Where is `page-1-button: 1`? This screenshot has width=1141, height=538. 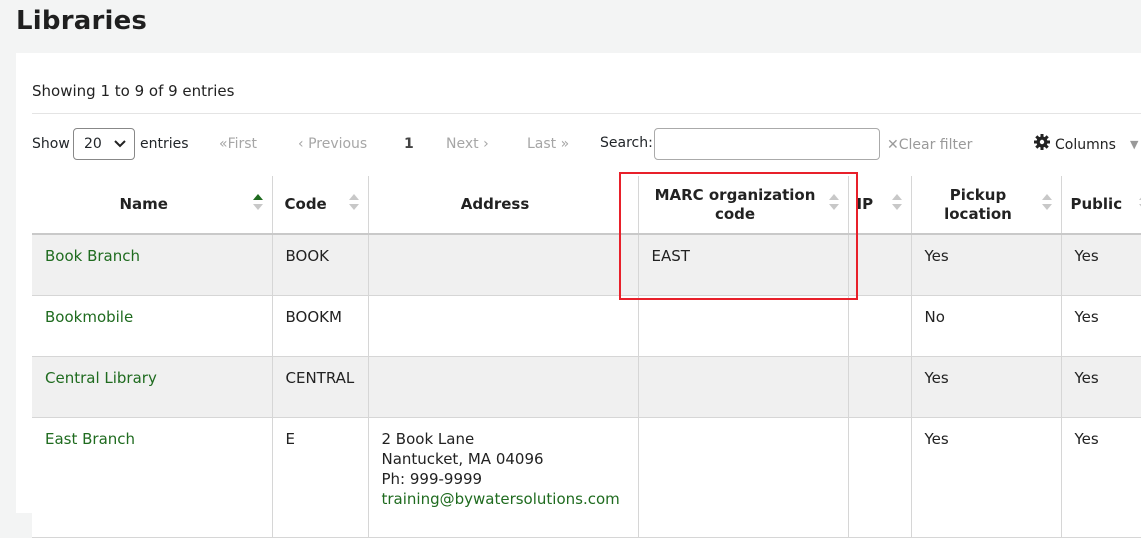
page-1-button: 1 is located at coordinates (409, 145).